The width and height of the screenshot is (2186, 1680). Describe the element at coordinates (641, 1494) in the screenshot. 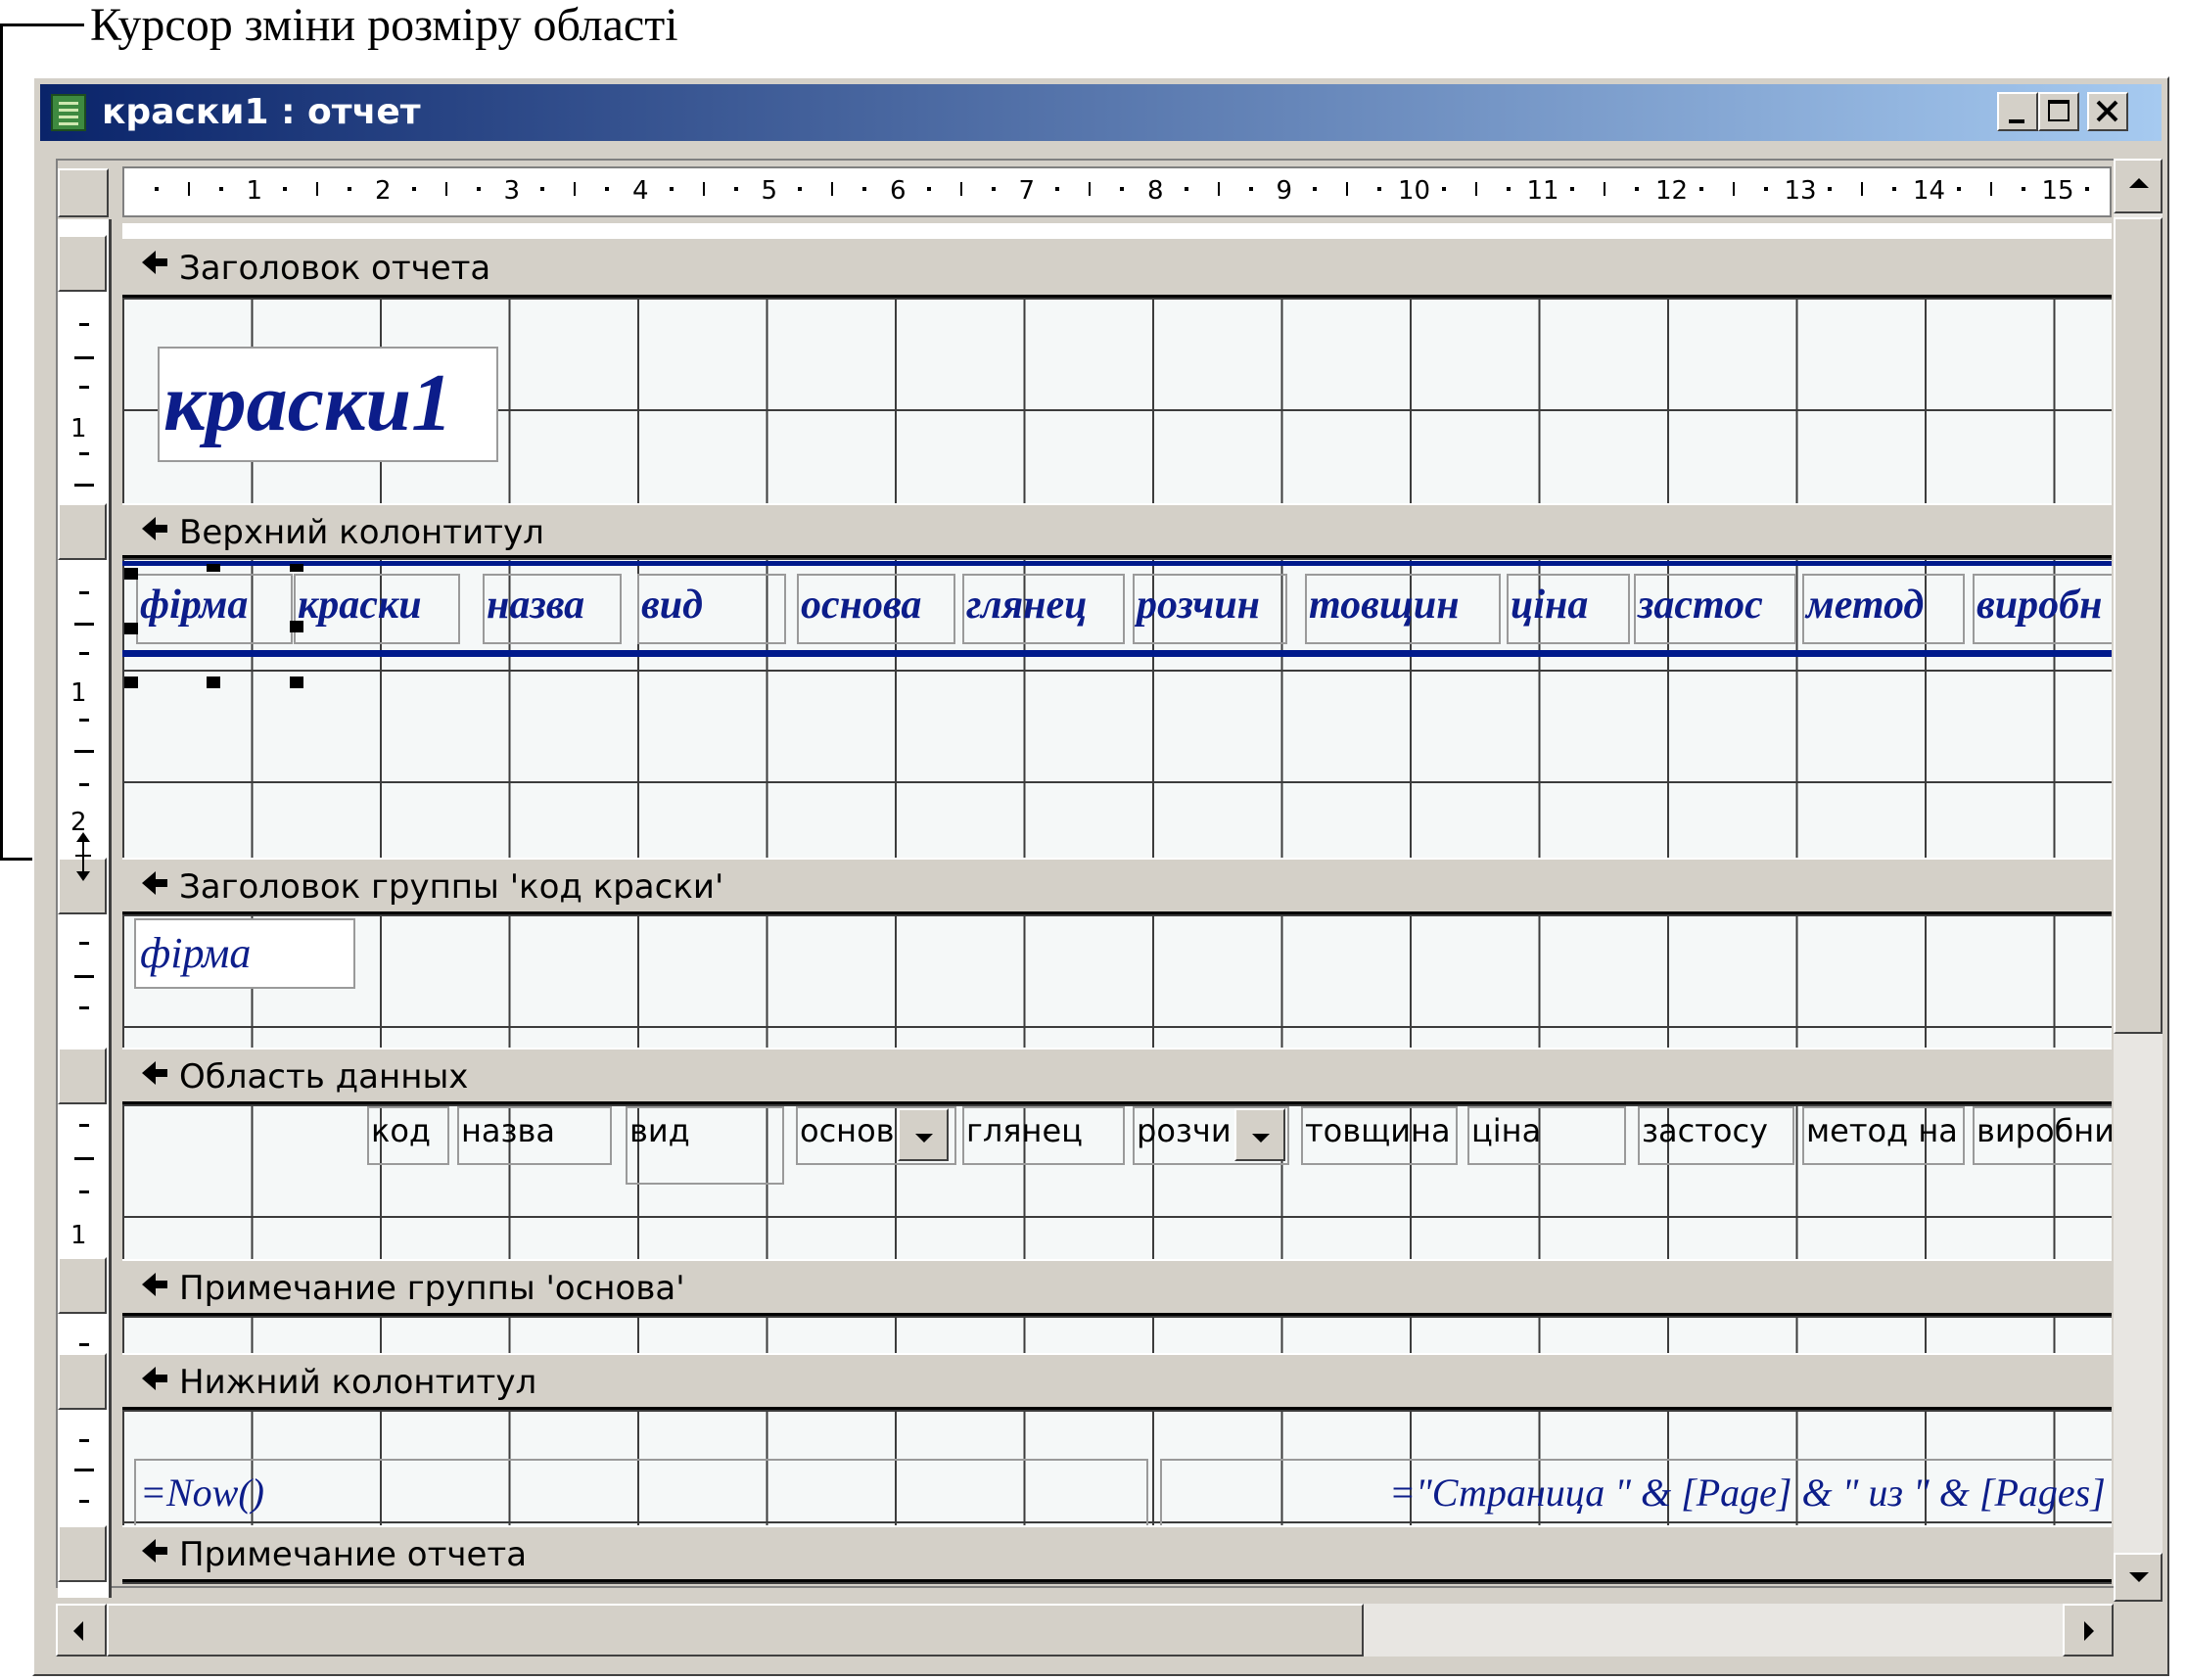

I see `footer-field-now: =Now()` at that location.